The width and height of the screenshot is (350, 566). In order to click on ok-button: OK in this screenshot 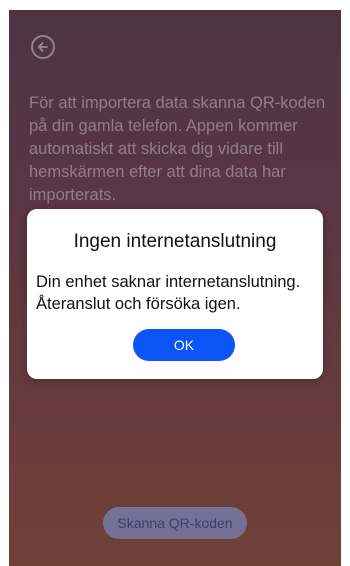, I will do `click(184, 345)`.